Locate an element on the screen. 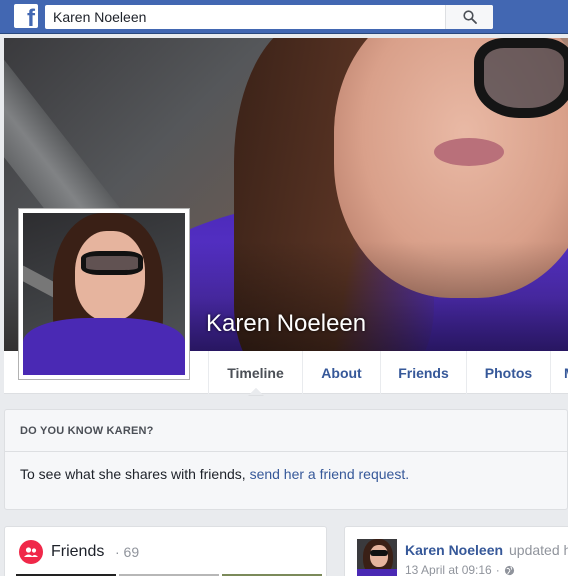 This screenshot has width=568, height=576. tab-photos: Photos is located at coordinates (508, 372).